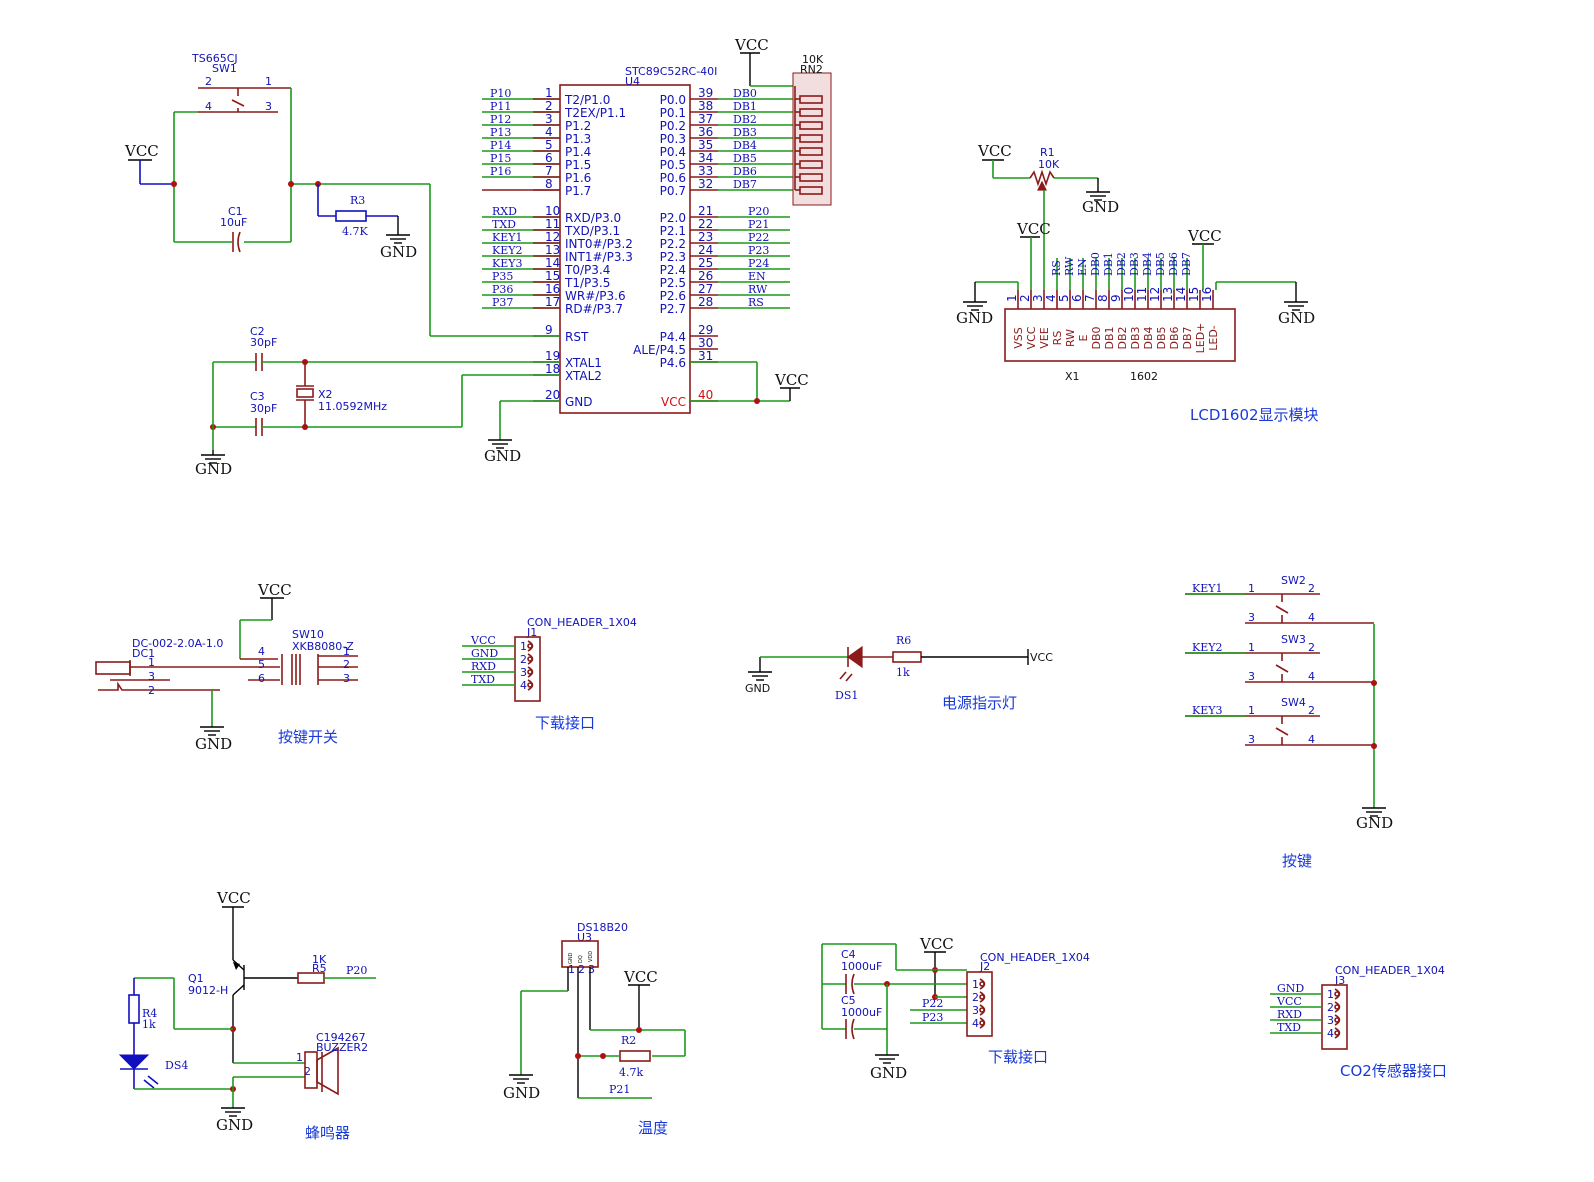 This screenshot has width=1594, height=1182. What do you see at coordinates (974, 318) in the screenshot?
I see `gnd-label-lcd1: GND` at bounding box center [974, 318].